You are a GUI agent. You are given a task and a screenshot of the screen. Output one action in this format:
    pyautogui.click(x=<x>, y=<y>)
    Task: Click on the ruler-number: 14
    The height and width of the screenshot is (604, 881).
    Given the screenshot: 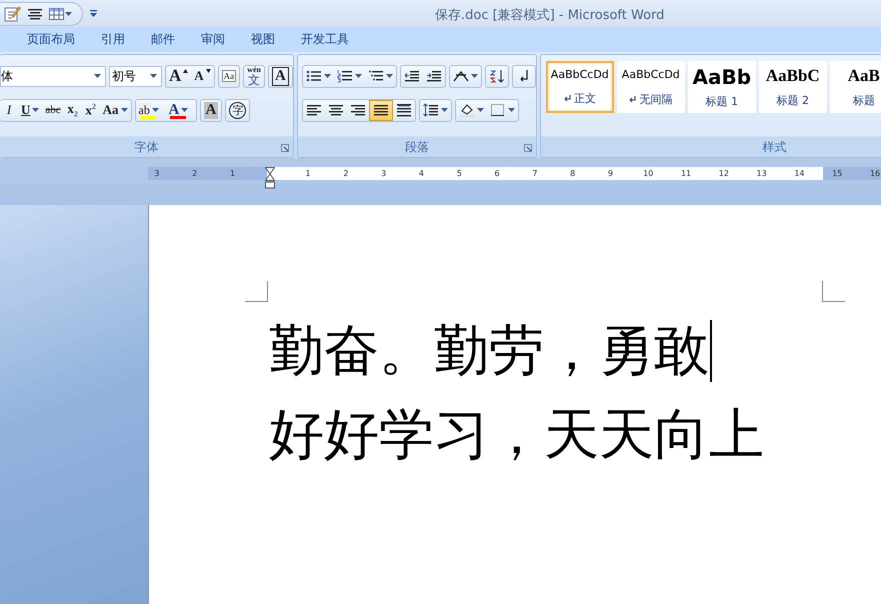 What is the action you would take?
    pyautogui.click(x=799, y=174)
    